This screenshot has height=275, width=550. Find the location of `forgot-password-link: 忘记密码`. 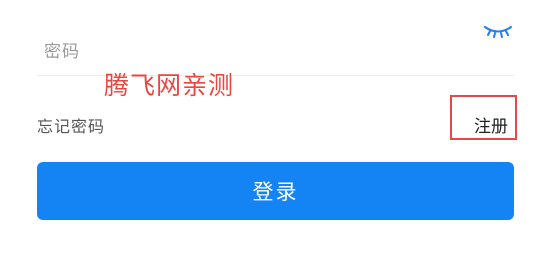

forgot-password-link: 忘记密码 is located at coordinates (71, 125).